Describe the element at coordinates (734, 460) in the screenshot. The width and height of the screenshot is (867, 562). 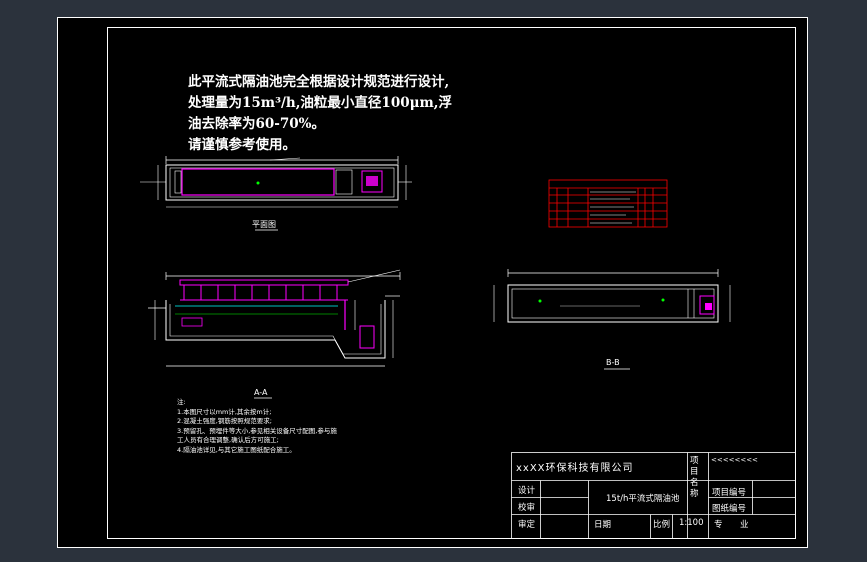
I see `project-name-value: <<<<<<<<` at that location.